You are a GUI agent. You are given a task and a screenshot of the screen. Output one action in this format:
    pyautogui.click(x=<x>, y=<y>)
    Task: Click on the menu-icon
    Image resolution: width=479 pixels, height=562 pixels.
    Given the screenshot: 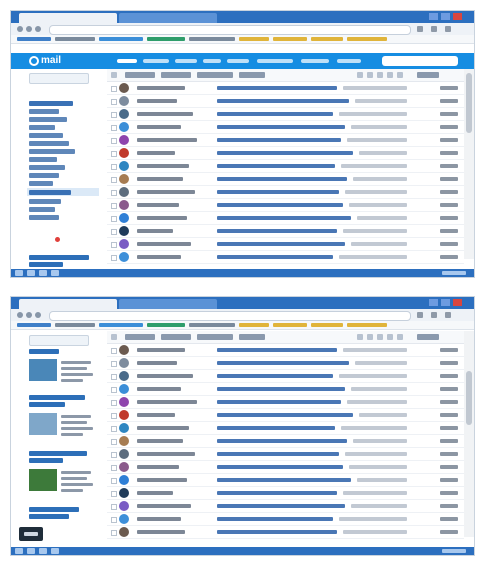 What is the action you would take?
    pyautogui.click(x=448, y=315)
    